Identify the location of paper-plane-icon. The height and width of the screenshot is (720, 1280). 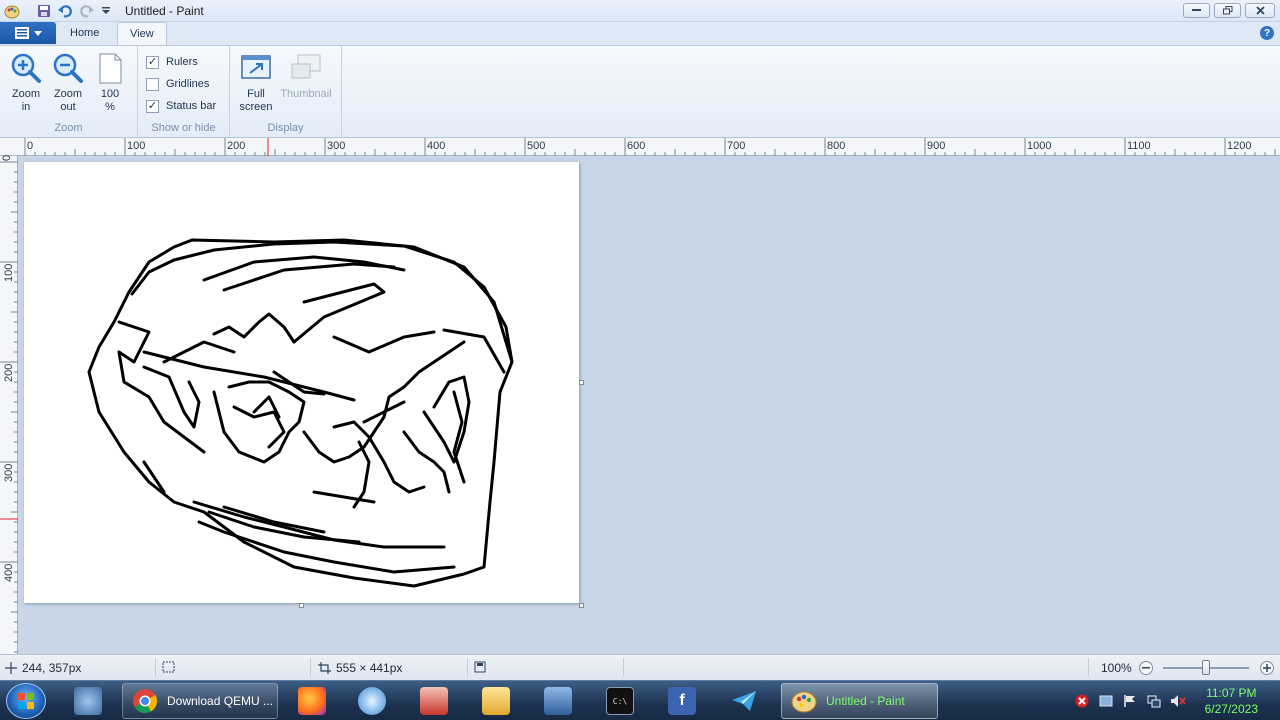
(744, 701).